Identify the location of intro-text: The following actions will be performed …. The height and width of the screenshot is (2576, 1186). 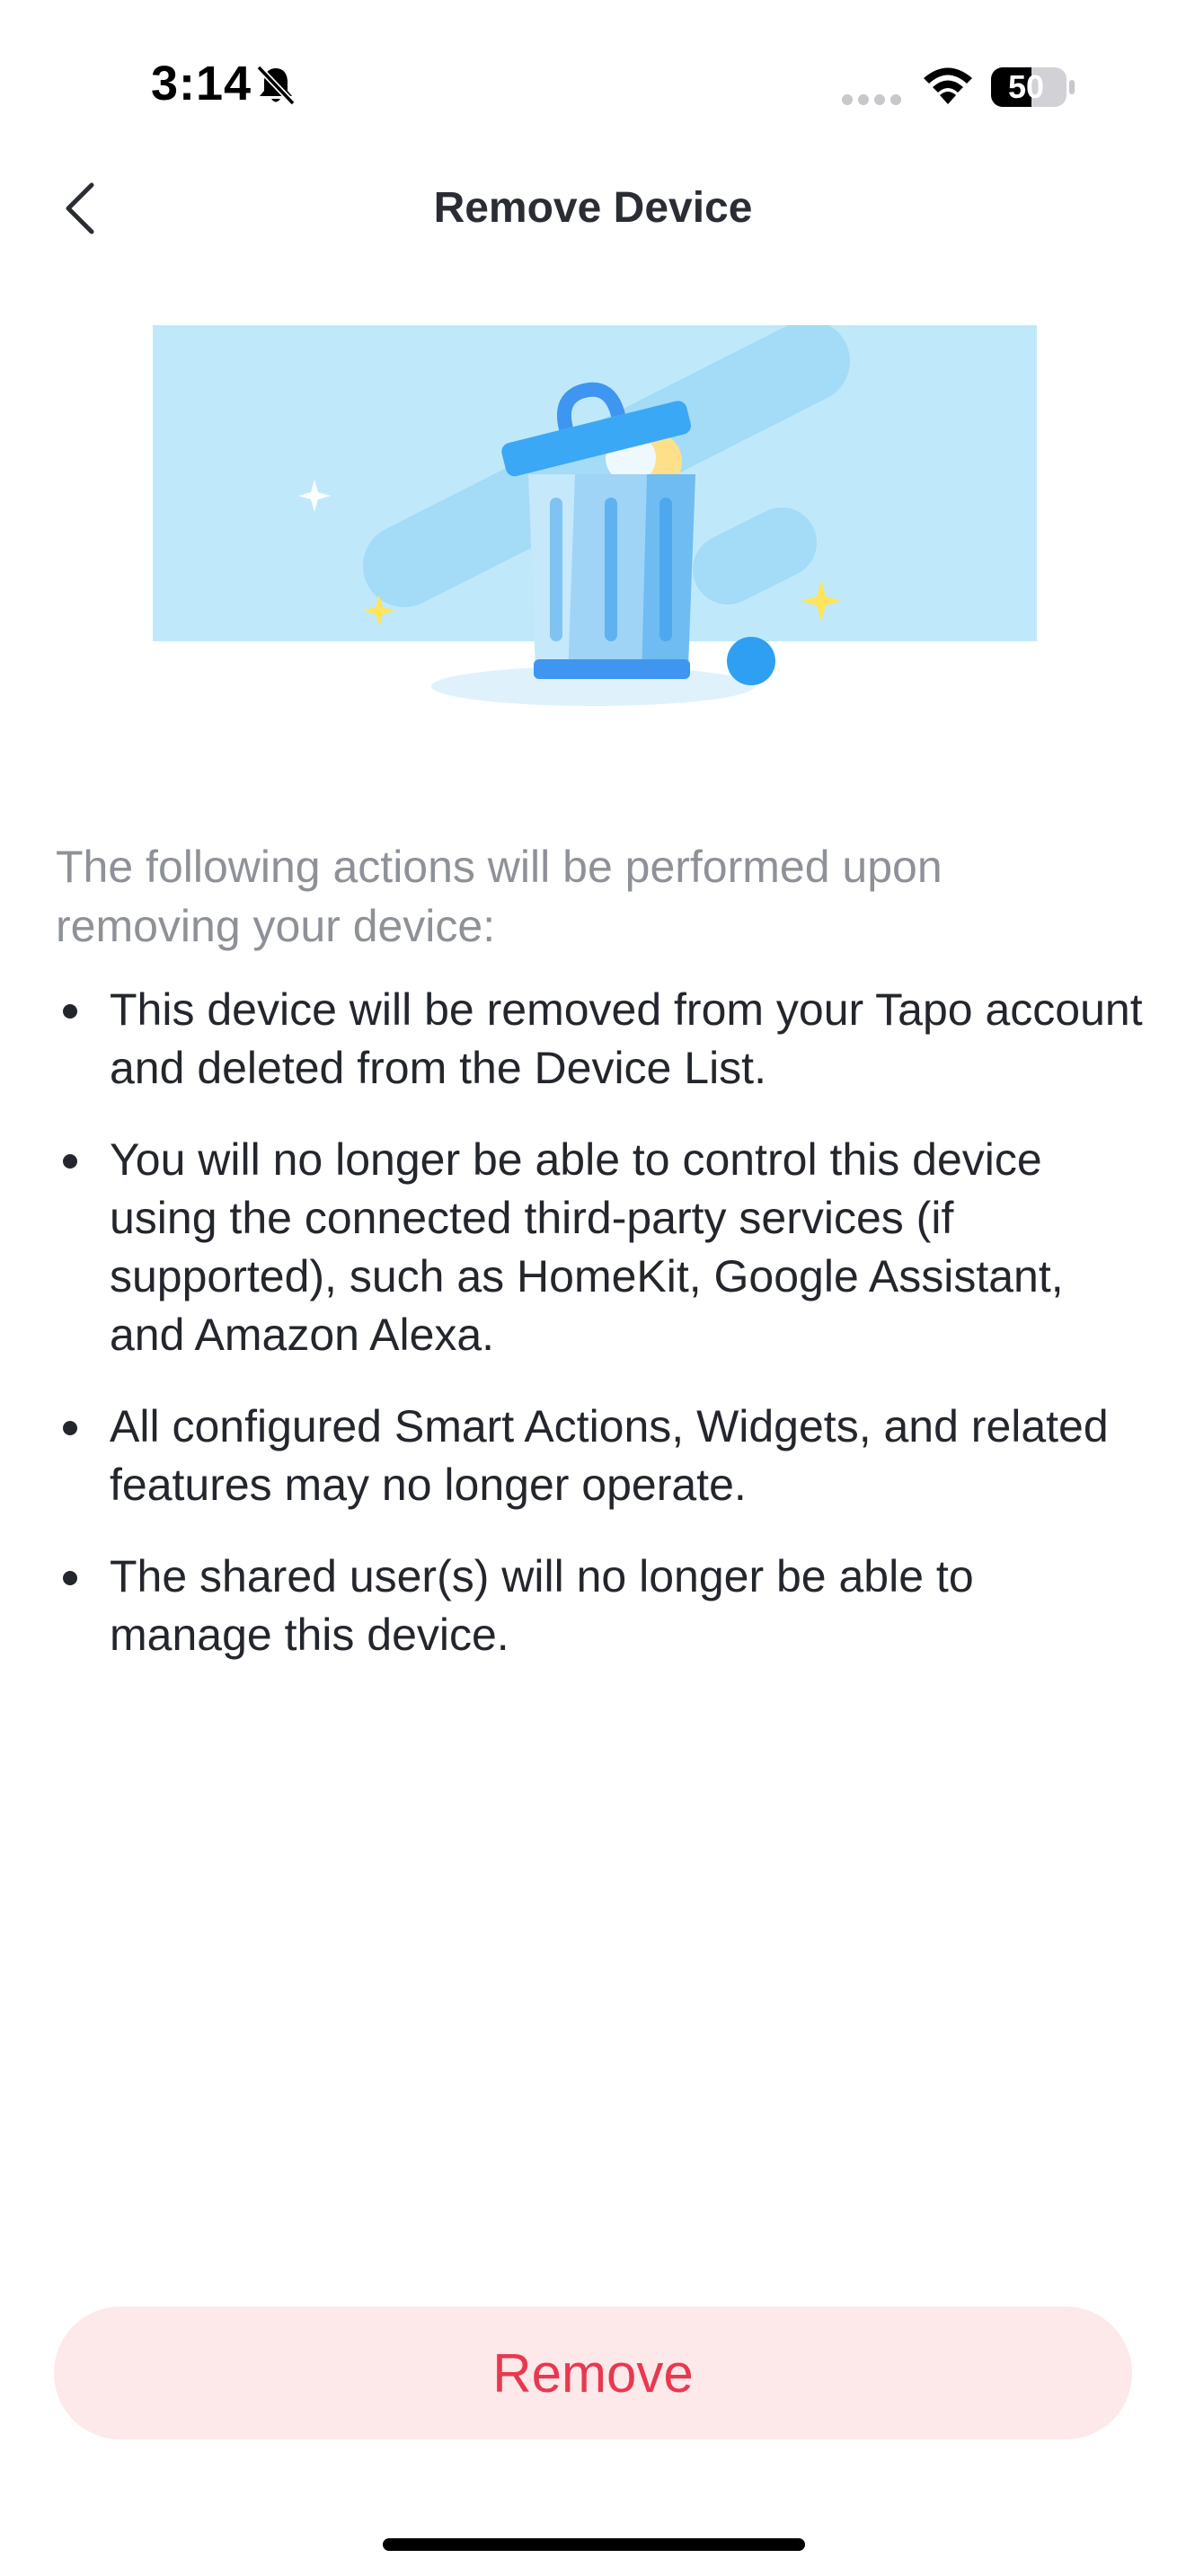
(499, 896).